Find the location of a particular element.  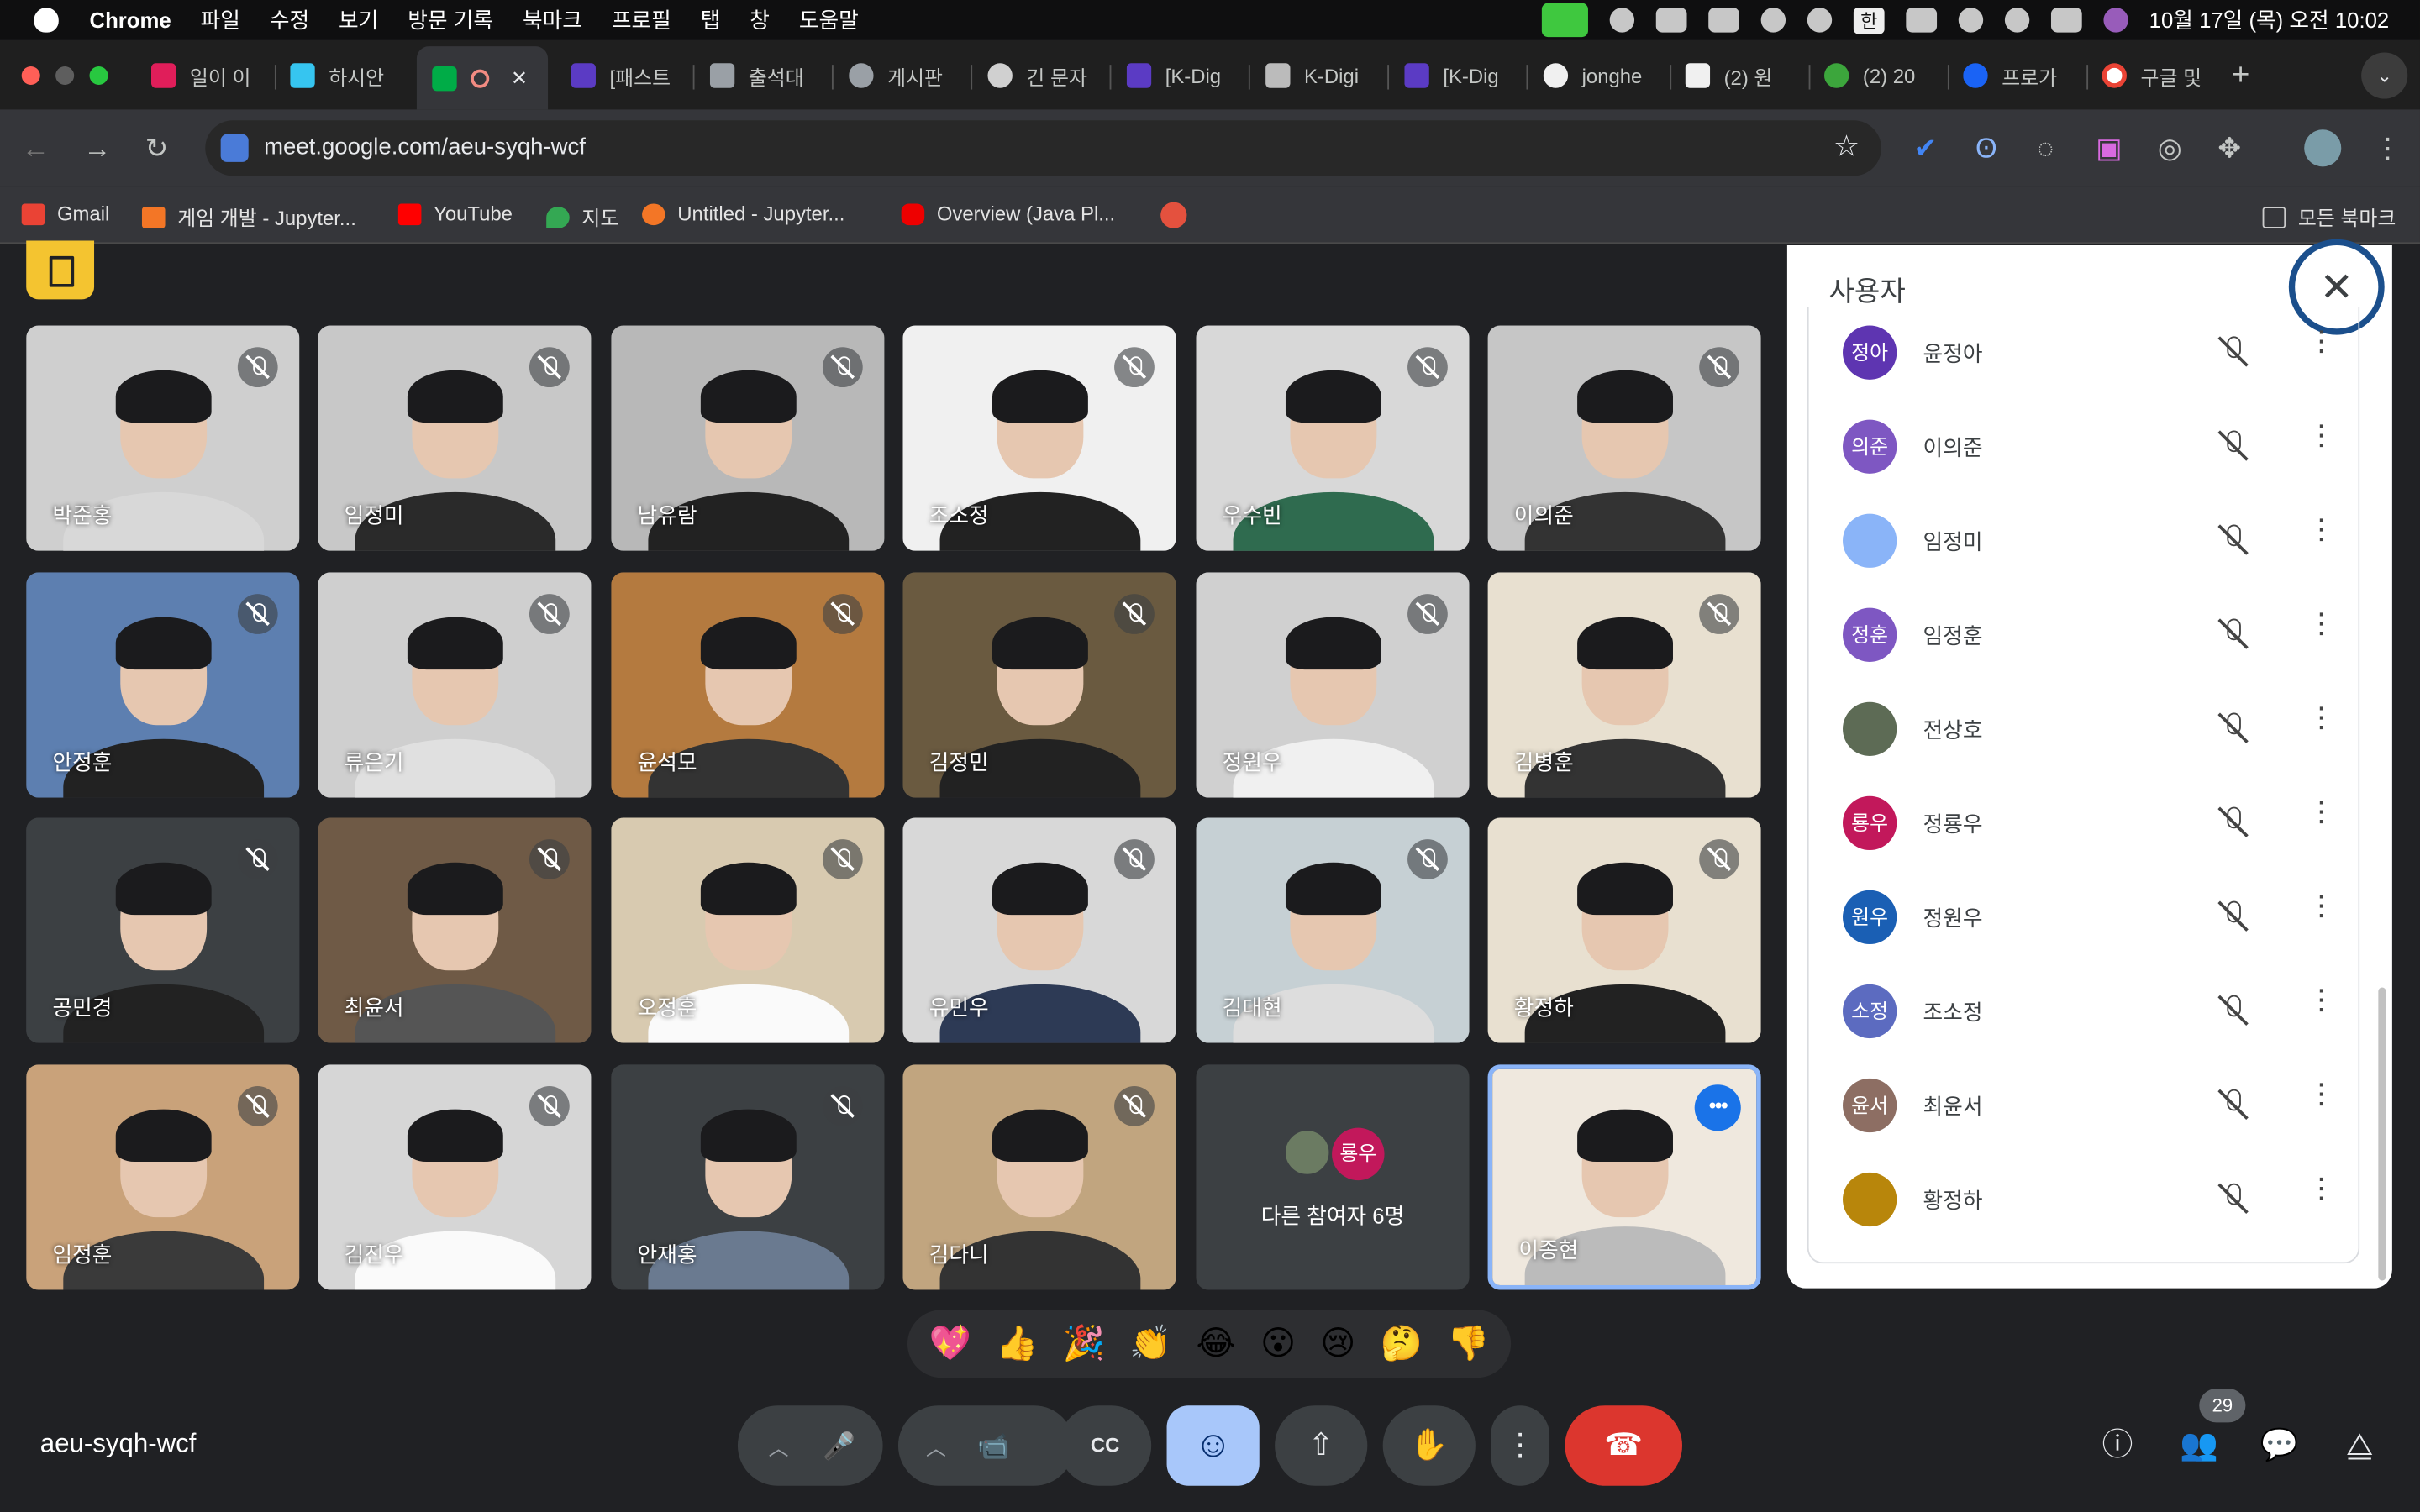

extension-icon: ◌ is located at coordinates (2045, 148).